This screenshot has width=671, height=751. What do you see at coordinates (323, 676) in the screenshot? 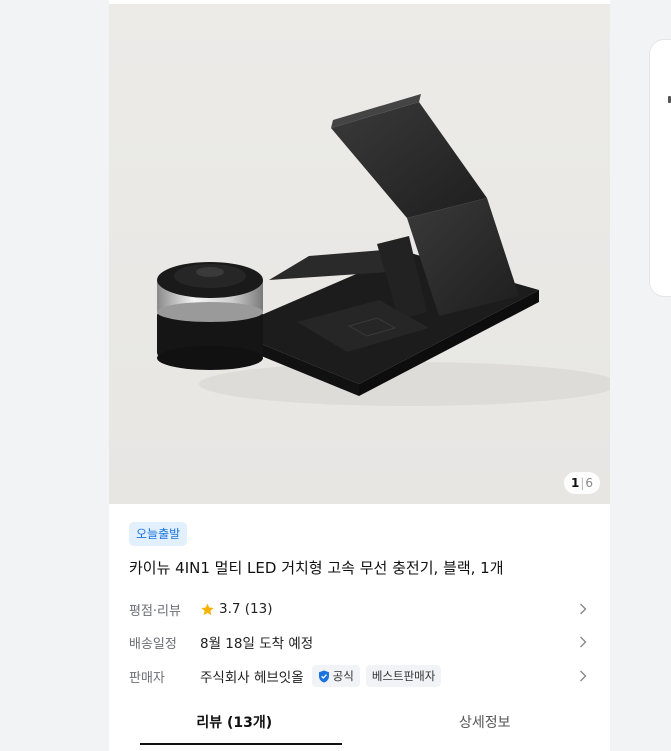
I see `shield-check-icon` at bounding box center [323, 676].